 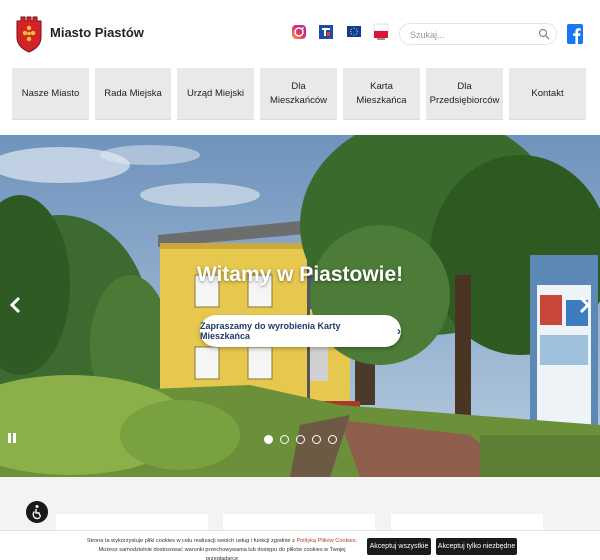 What do you see at coordinates (547, 94) in the screenshot?
I see `nav-item-kontakt: Kontakt` at bounding box center [547, 94].